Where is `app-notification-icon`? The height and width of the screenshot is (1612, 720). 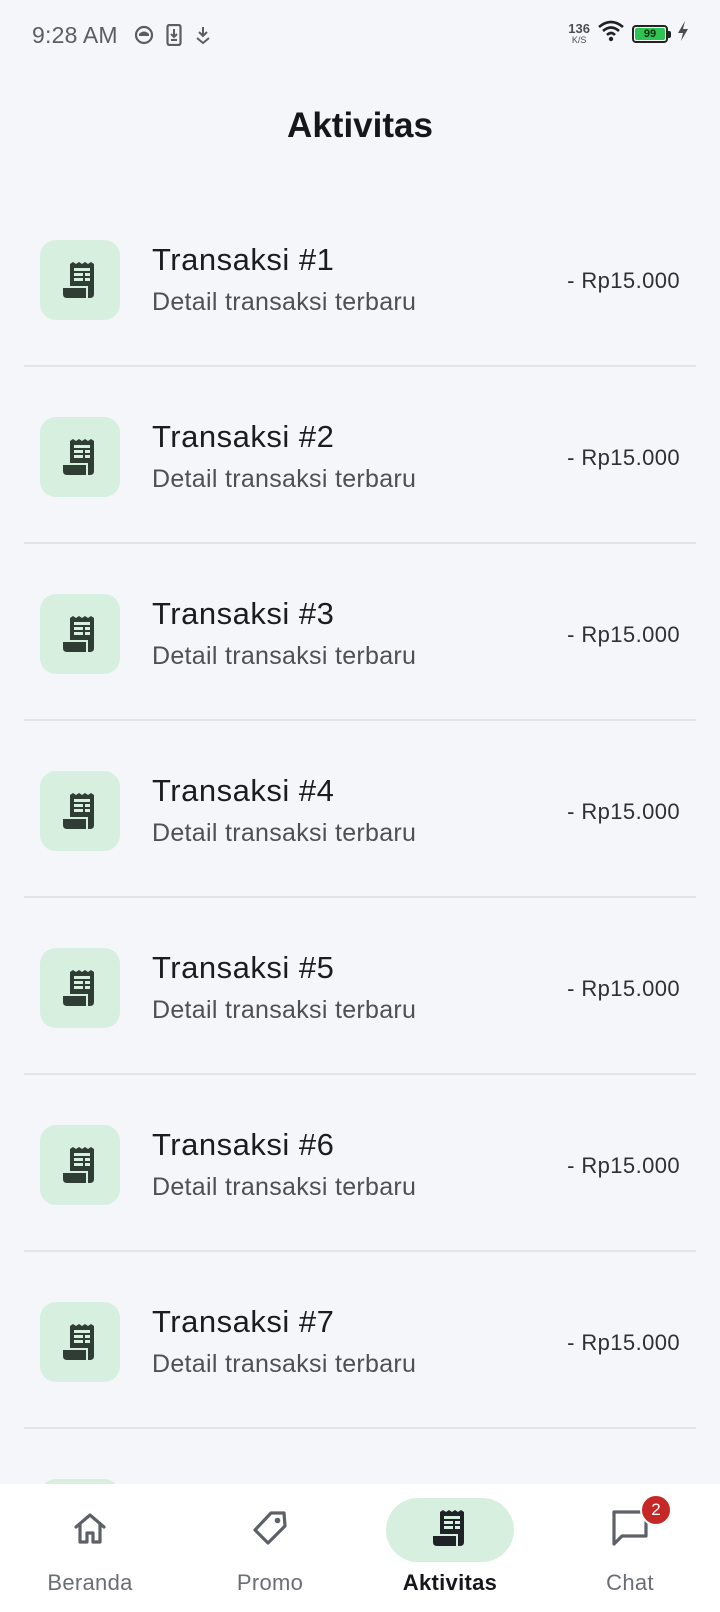
app-notification-icon is located at coordinates (144, 35).